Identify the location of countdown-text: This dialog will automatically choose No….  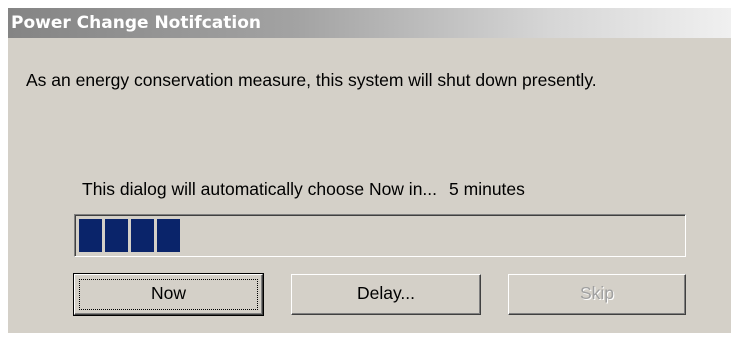
(303, 189).